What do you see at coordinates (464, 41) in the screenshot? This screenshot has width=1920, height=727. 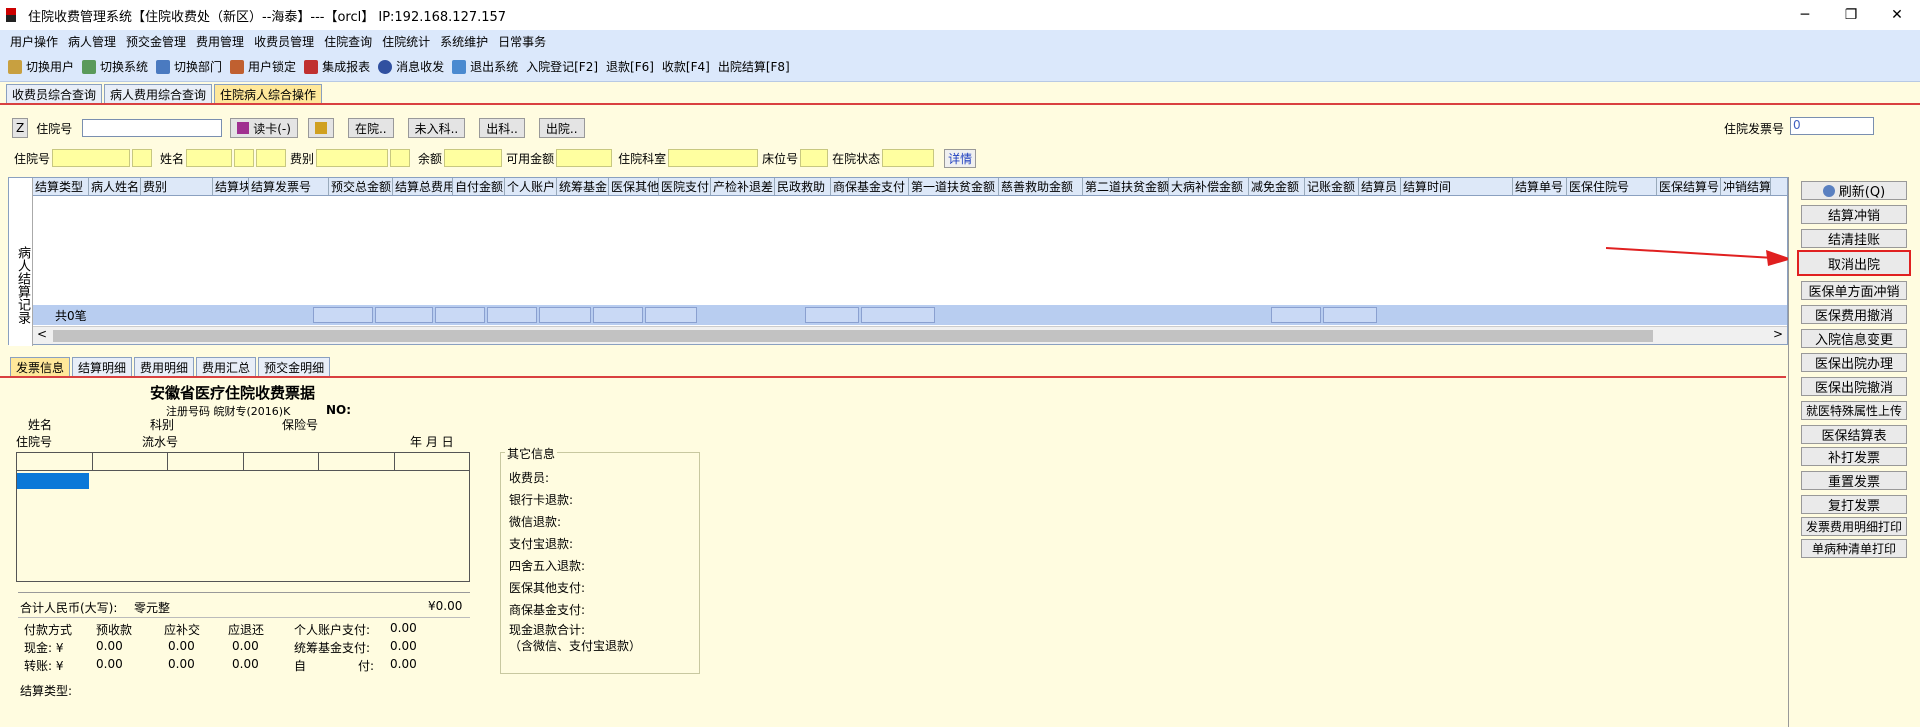 I see `menu-maintenance: 系统维护` at bounding box center [464, 41].